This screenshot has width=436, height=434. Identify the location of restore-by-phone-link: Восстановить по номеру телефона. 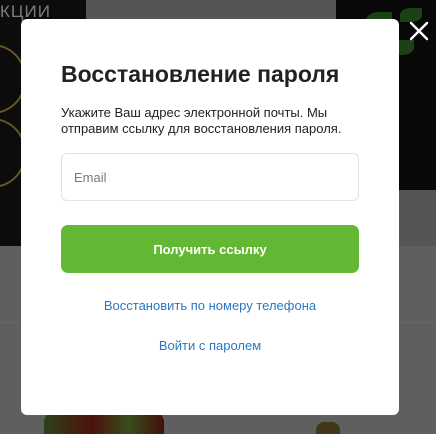
(210, 305).